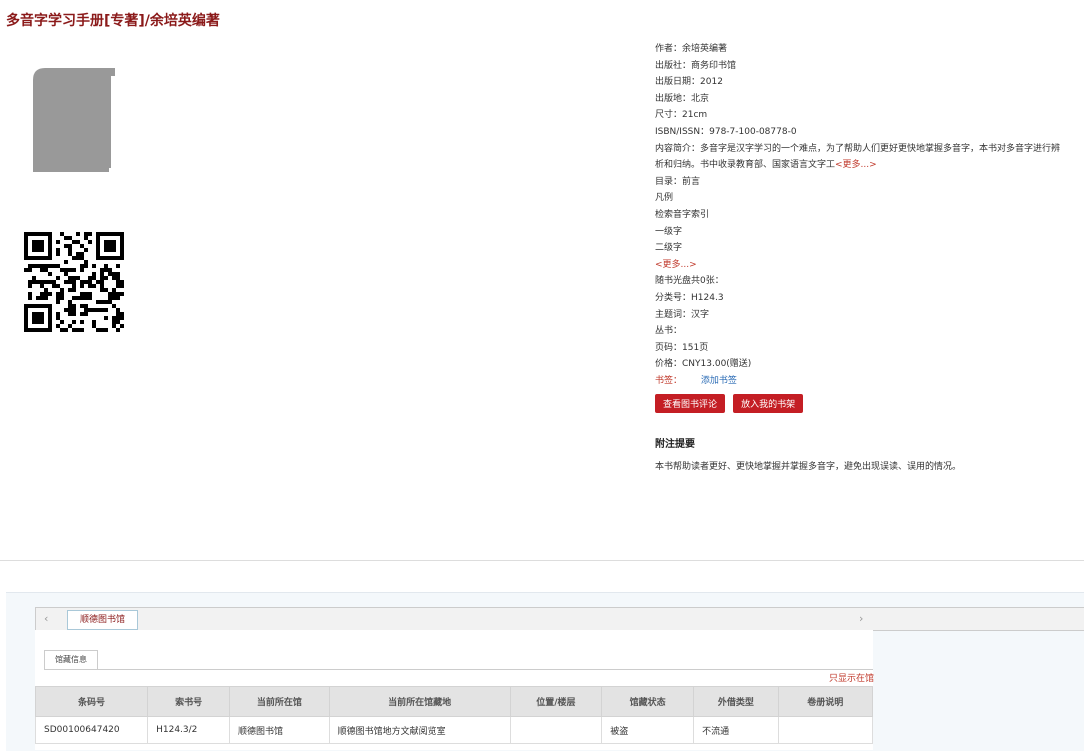 This screenshot has width=1084, height=751. What do you see at coordinates (689, 82) in the screenshot?
I see `info-field: 出版日期：2012` at bounding box center [689, 82].